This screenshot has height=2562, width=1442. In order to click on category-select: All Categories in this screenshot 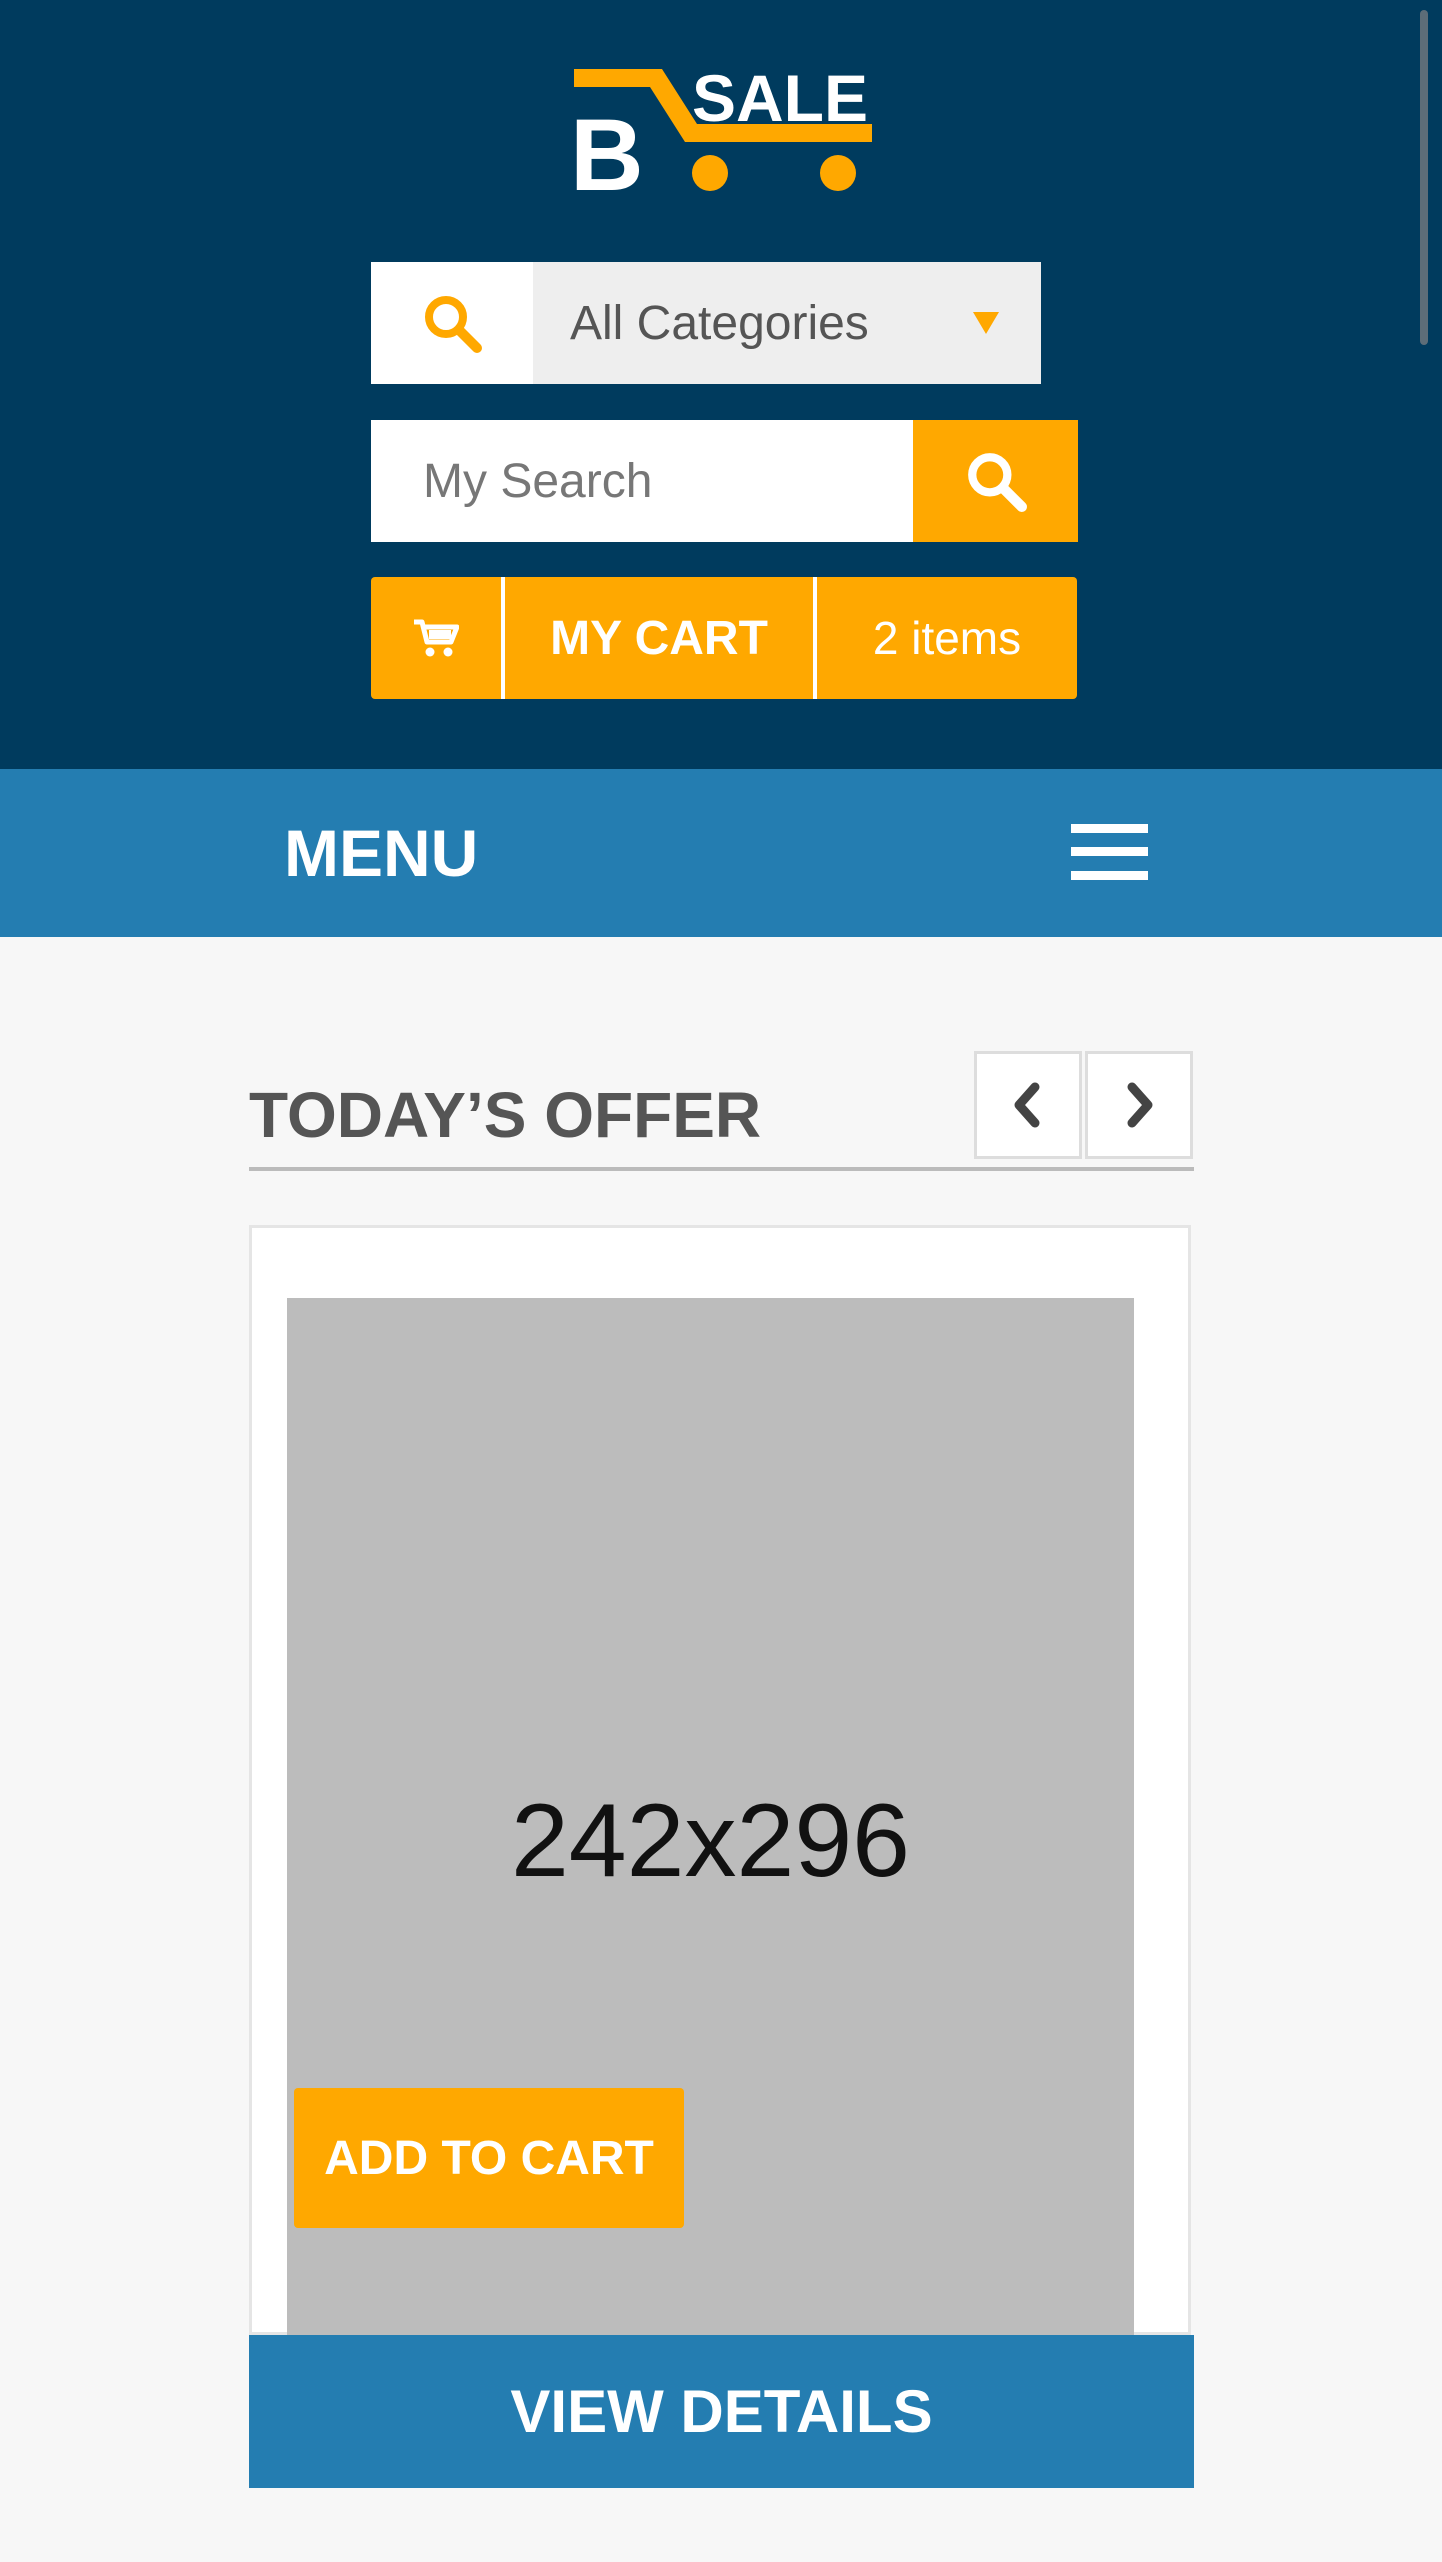, I will do `click(787, 323)`.